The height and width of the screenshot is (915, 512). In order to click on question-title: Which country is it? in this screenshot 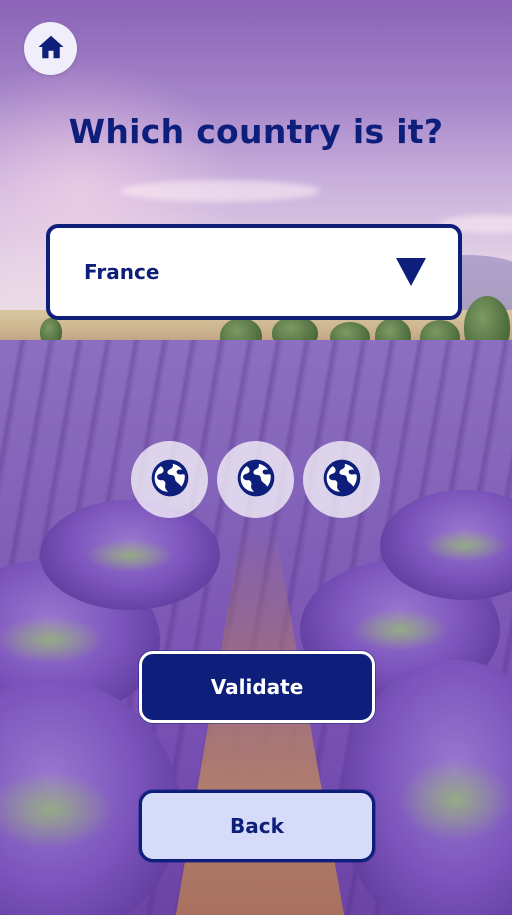, I will do `click(256, 131)`.